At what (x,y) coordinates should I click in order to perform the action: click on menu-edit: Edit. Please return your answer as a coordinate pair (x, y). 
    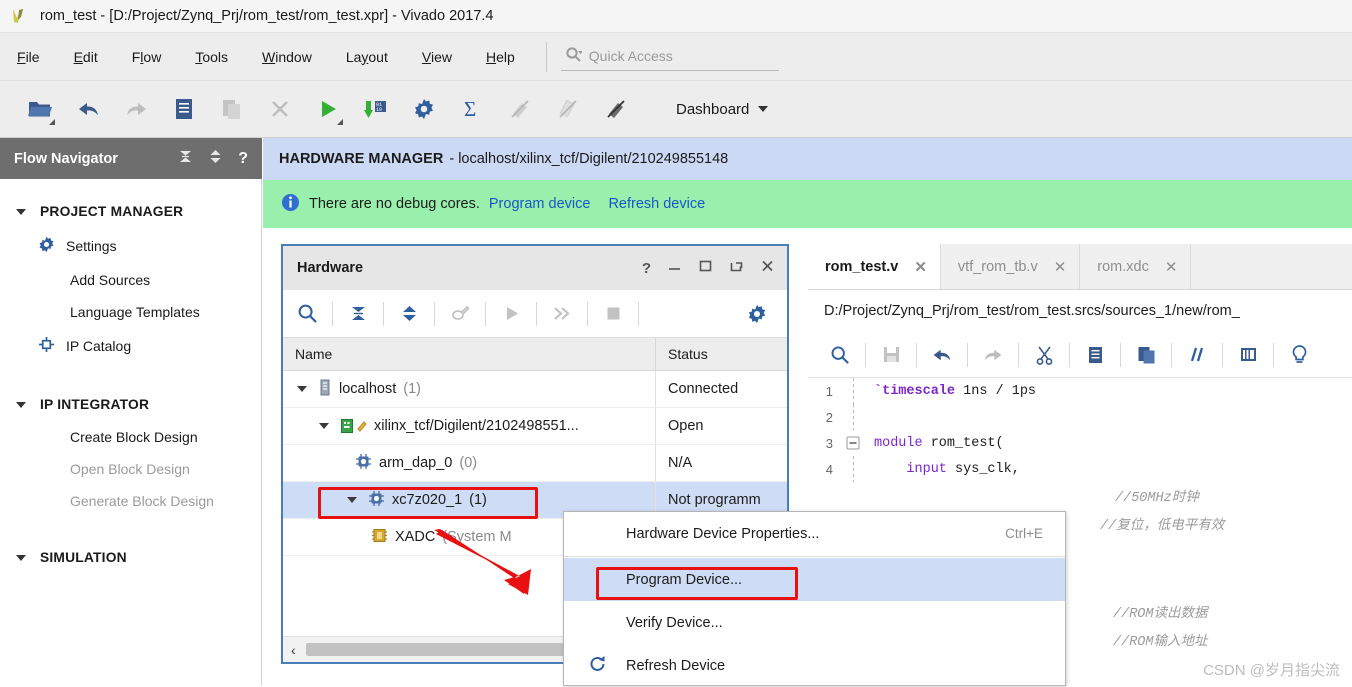
    Looking at the image, I should click on (86, 57).